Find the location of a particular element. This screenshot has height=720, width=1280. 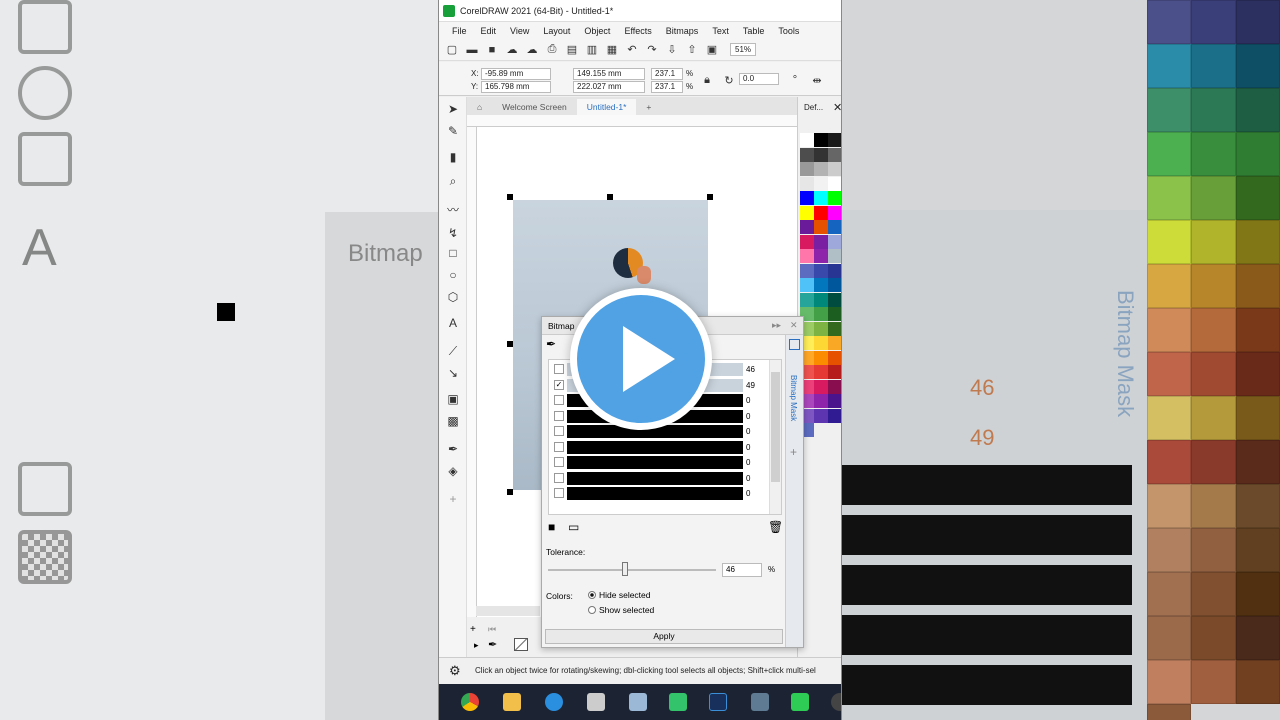

open-mask-icon: ▭ is located at coordinates (573, 527).